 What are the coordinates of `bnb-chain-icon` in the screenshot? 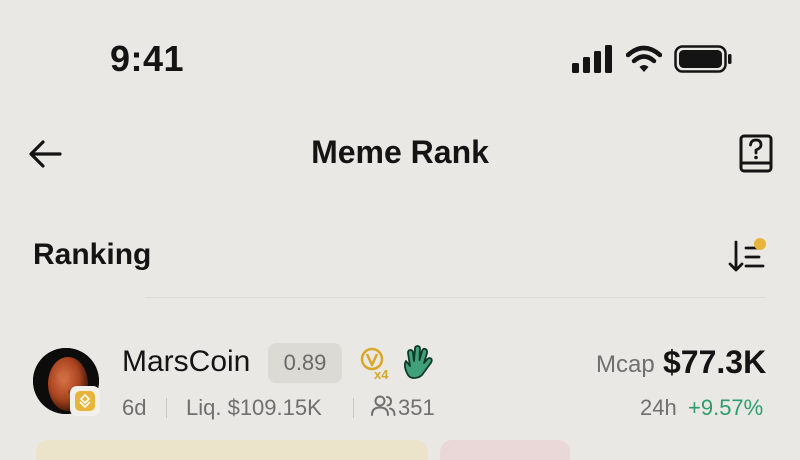 It's located at (85, 401).